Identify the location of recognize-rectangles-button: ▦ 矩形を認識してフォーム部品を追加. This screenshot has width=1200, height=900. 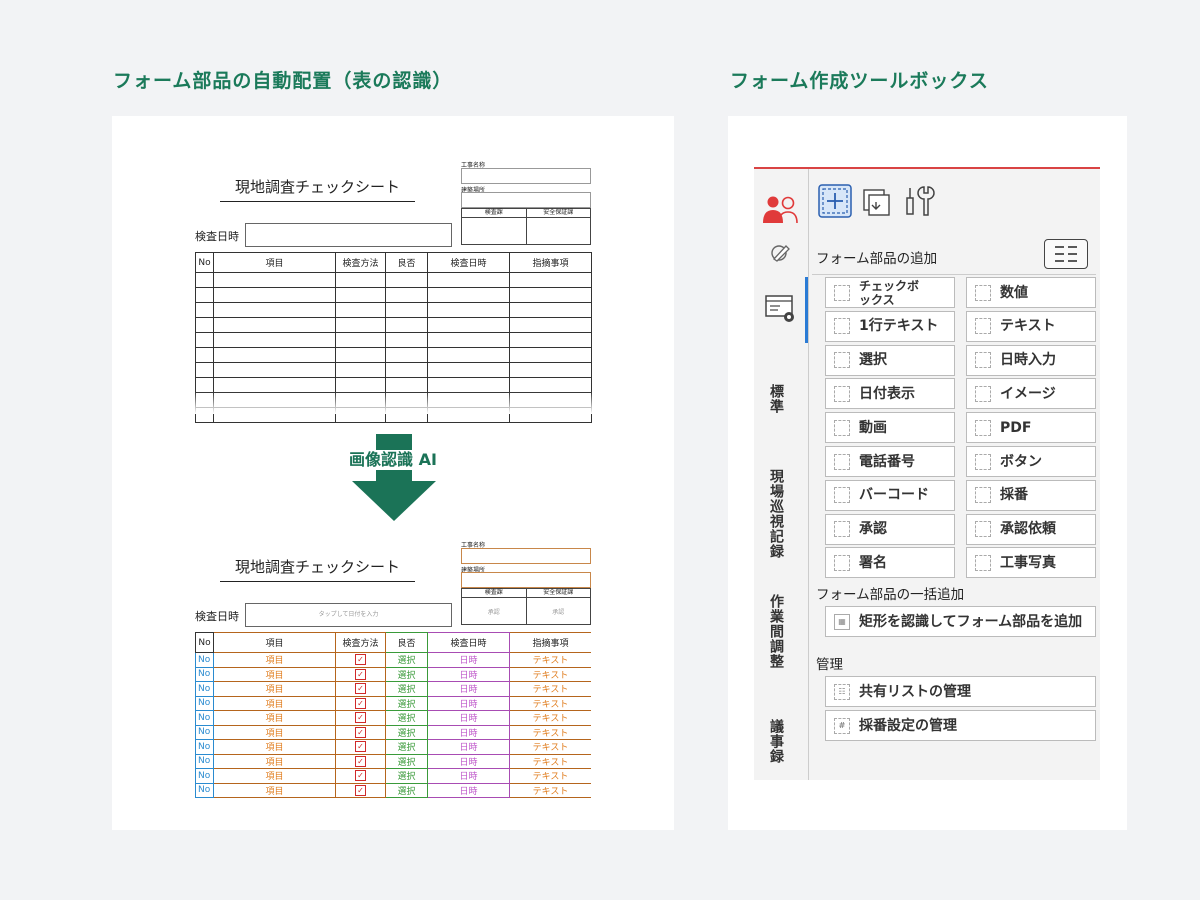
(960, 621).